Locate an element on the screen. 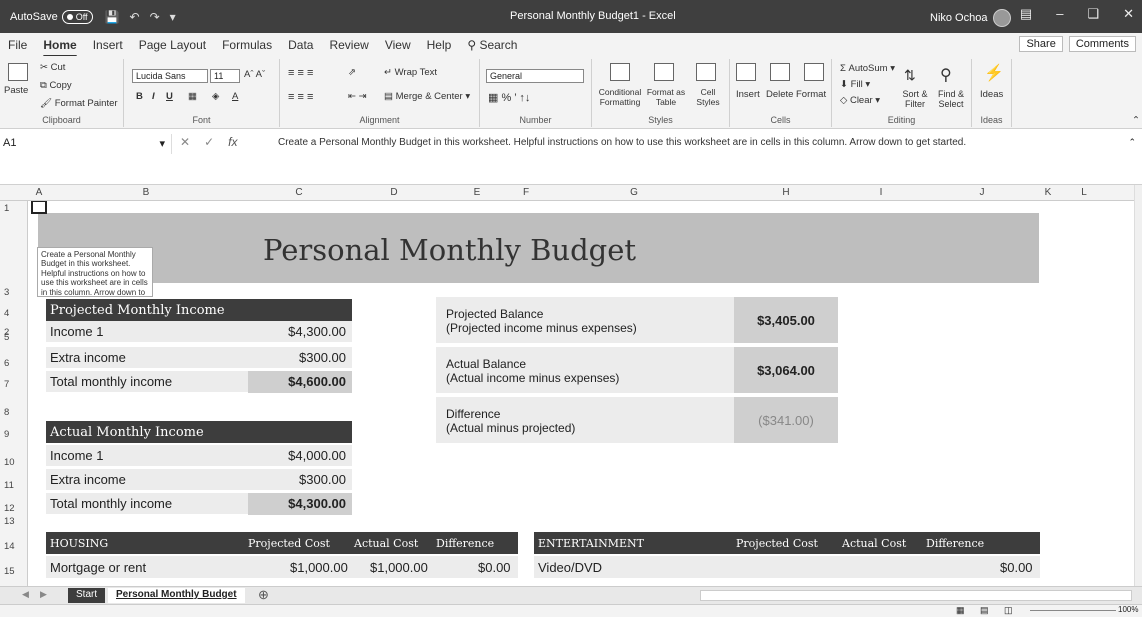  maximize-icon: ❑ is located at coordinates (1093, 14).